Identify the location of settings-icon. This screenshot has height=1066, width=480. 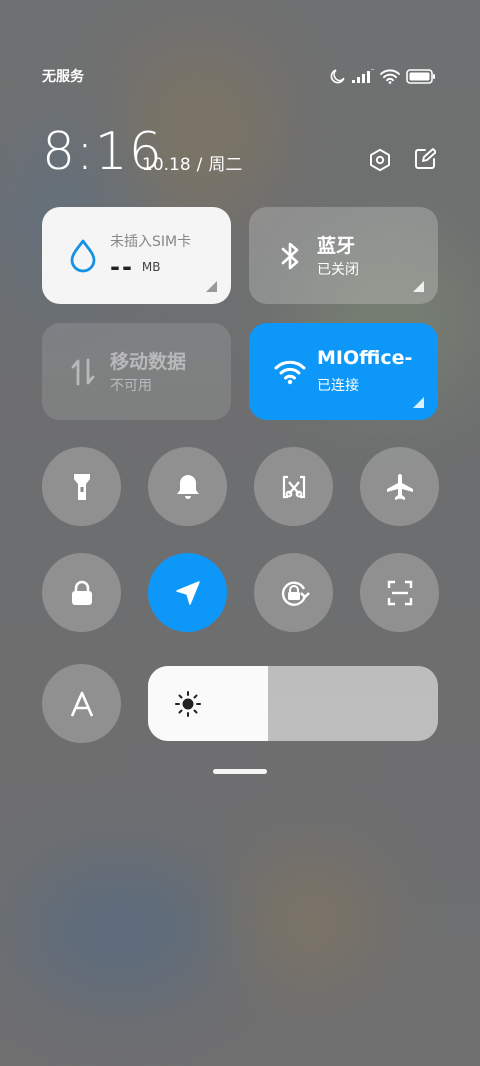
(380, 160).